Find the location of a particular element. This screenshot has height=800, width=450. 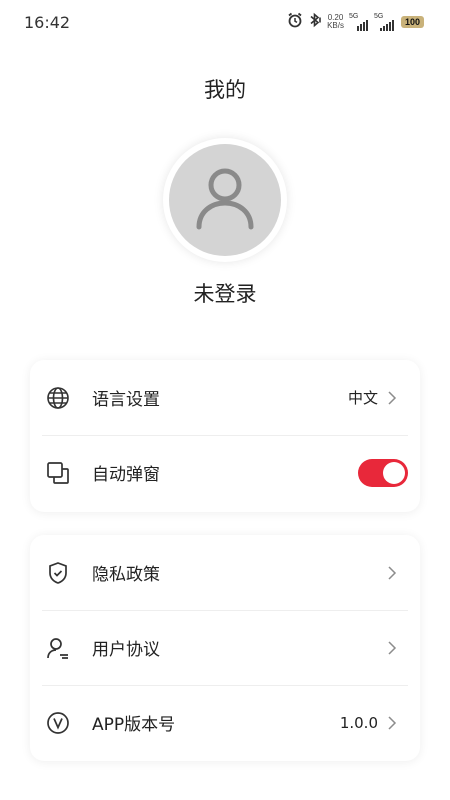

status-icons: 0.20 KB/s 5G 5G 100 is located at coordinates (355, 22).